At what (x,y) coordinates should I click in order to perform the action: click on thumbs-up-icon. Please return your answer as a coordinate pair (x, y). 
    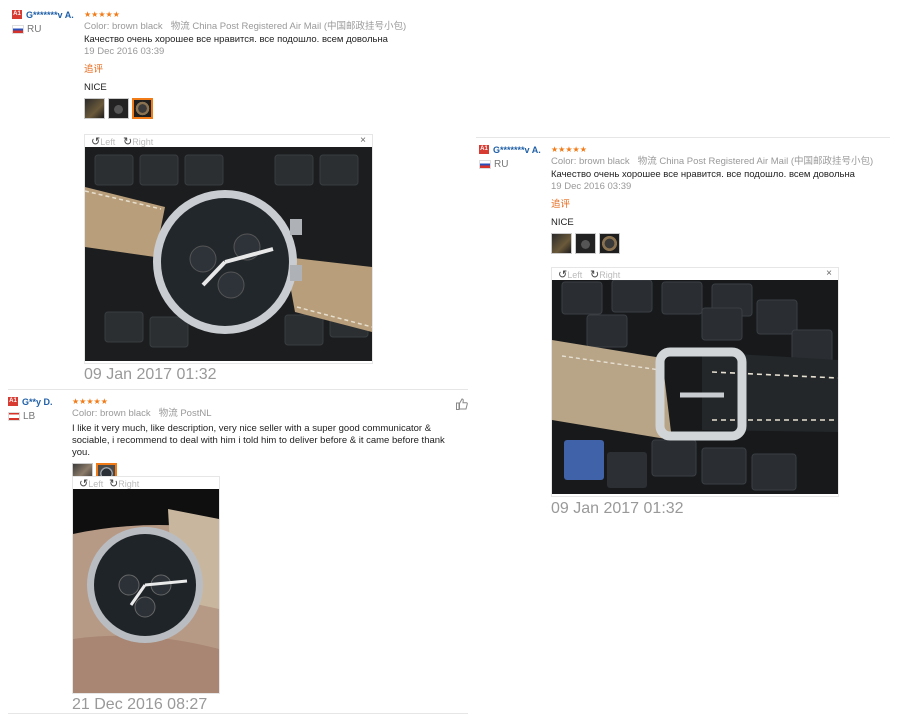
    Looking at the image, I should click on (462, 404).